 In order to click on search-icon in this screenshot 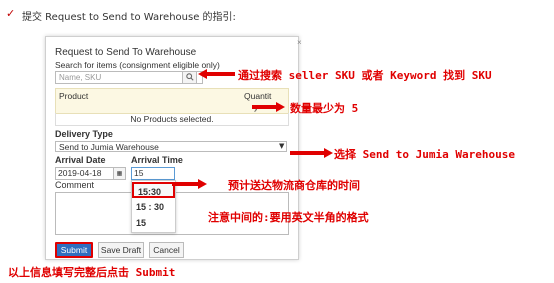, I will do `click(189, 77)`.